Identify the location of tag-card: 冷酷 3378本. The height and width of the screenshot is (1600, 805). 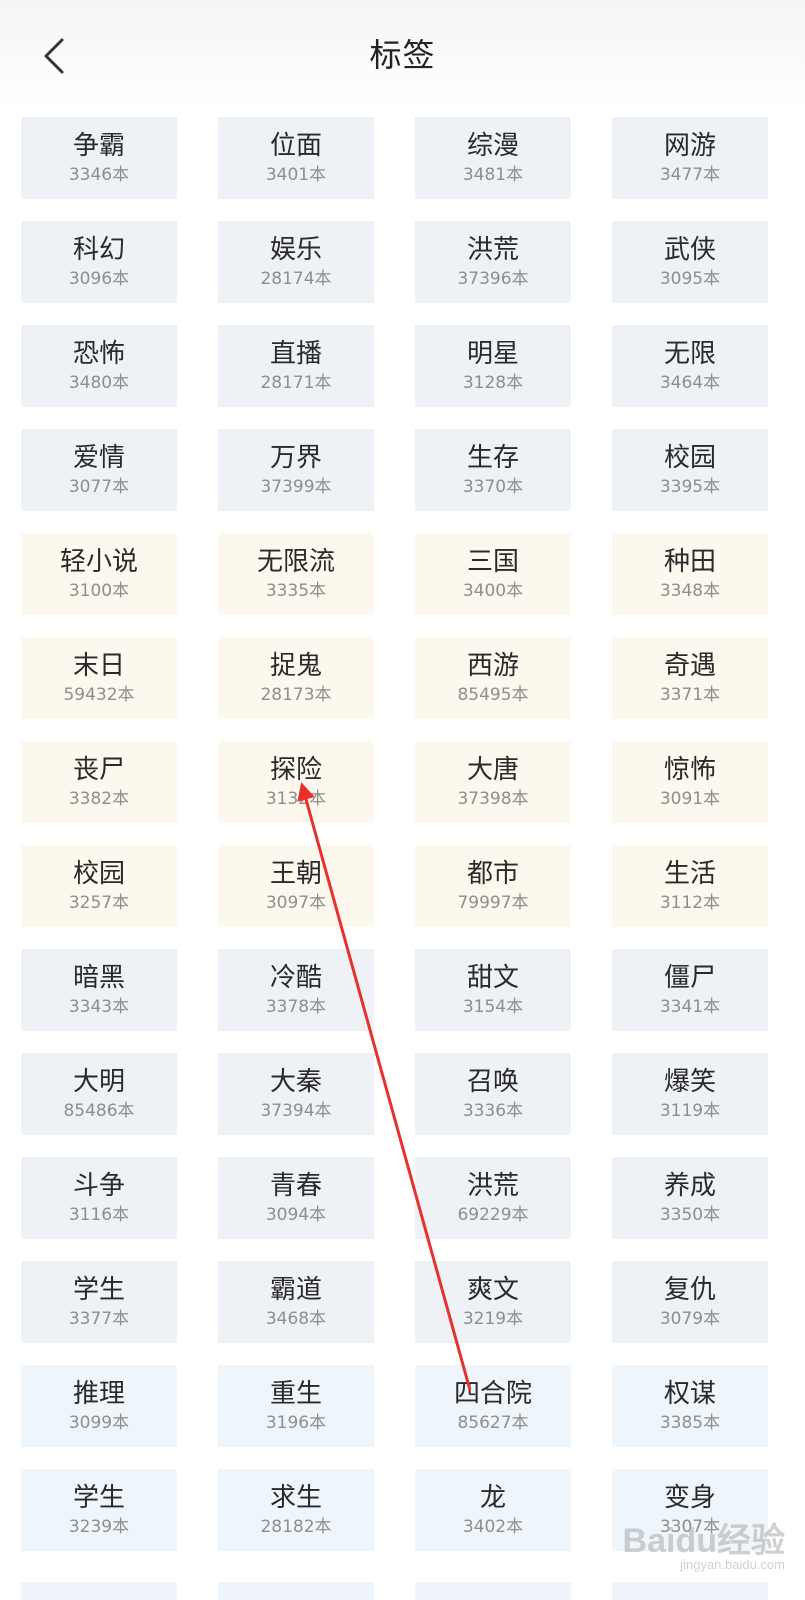
(296, 990).